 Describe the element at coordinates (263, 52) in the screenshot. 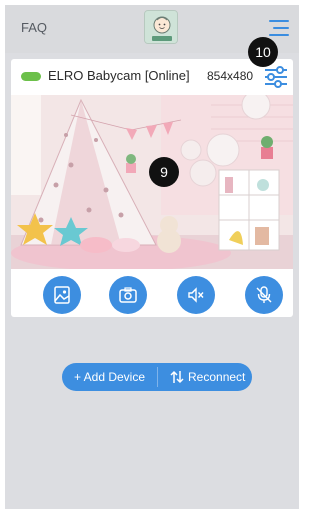

I see `callout-settings: 10` at that location.